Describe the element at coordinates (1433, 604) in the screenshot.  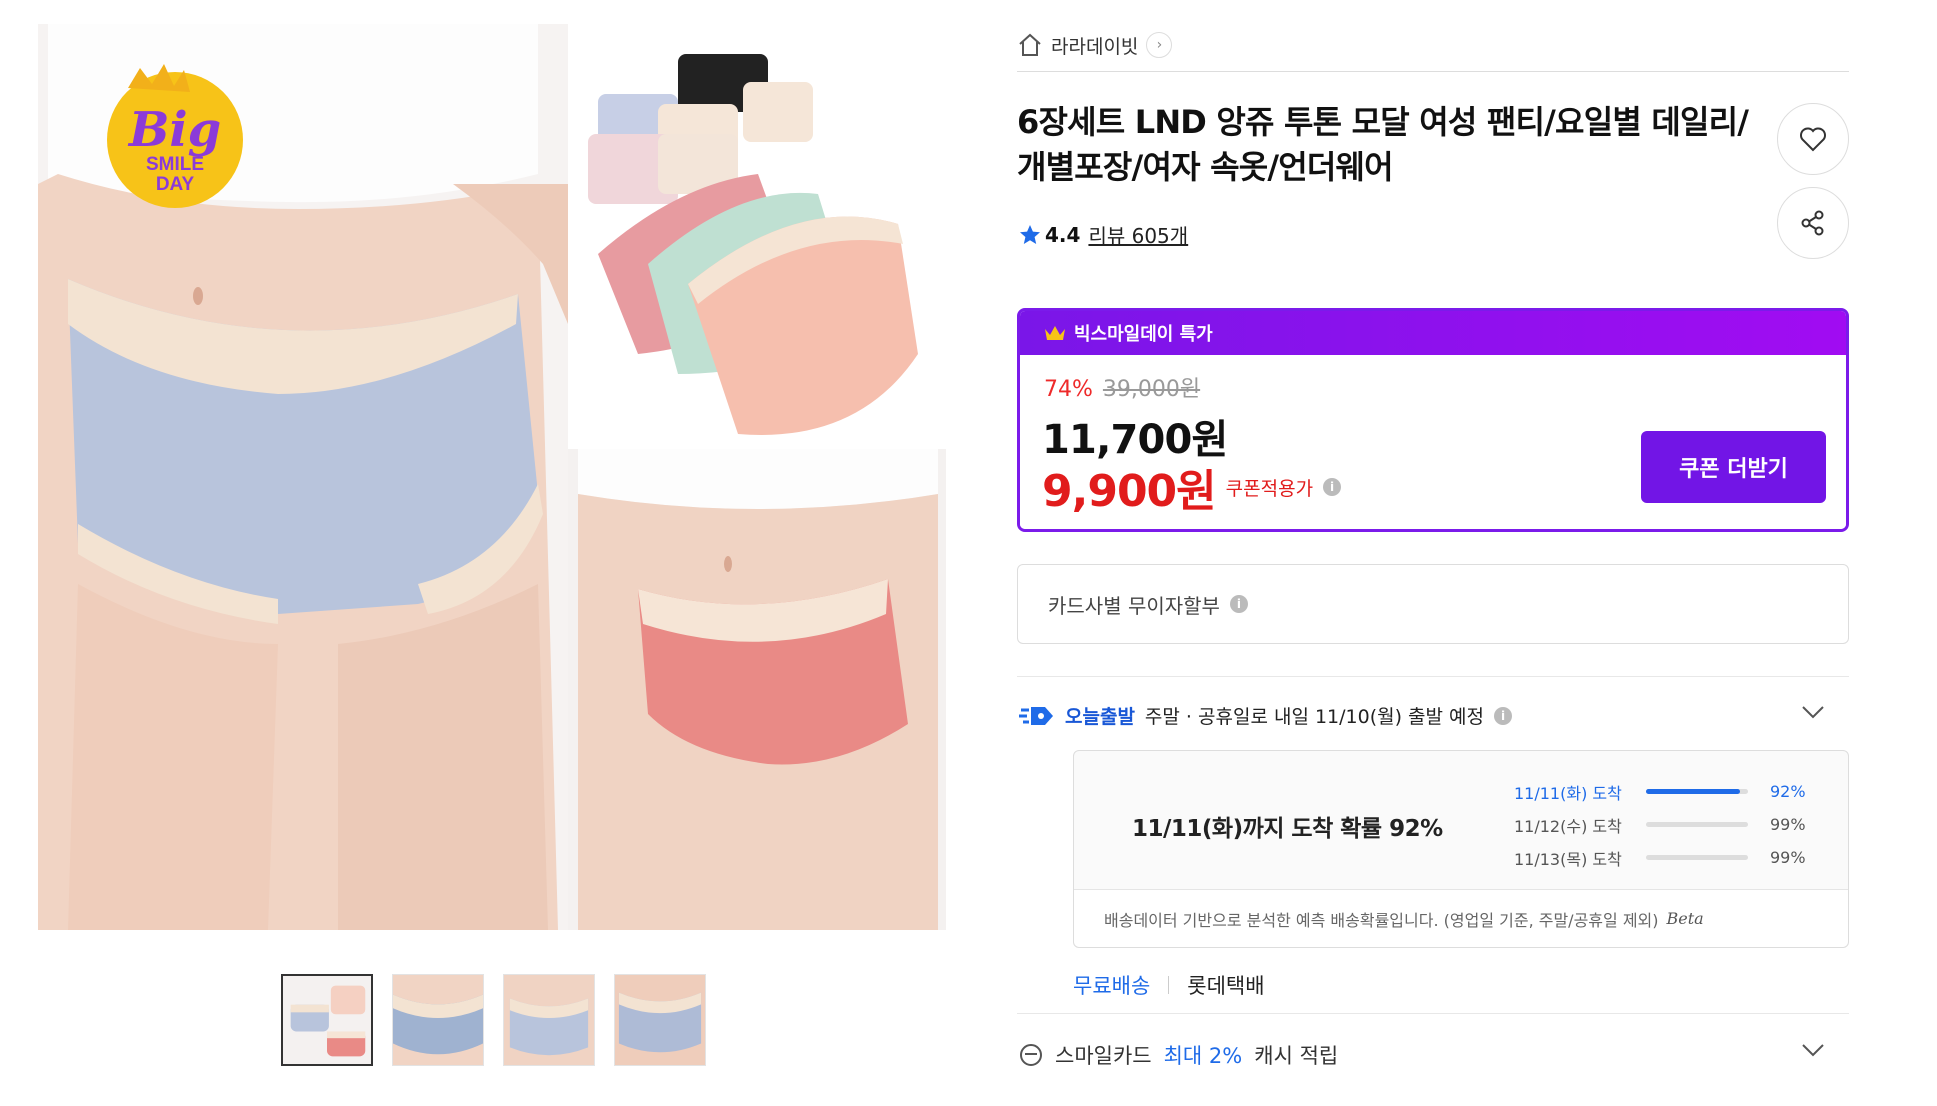
I see `installment-box: 카드사별 무이자할부 i` at that location.